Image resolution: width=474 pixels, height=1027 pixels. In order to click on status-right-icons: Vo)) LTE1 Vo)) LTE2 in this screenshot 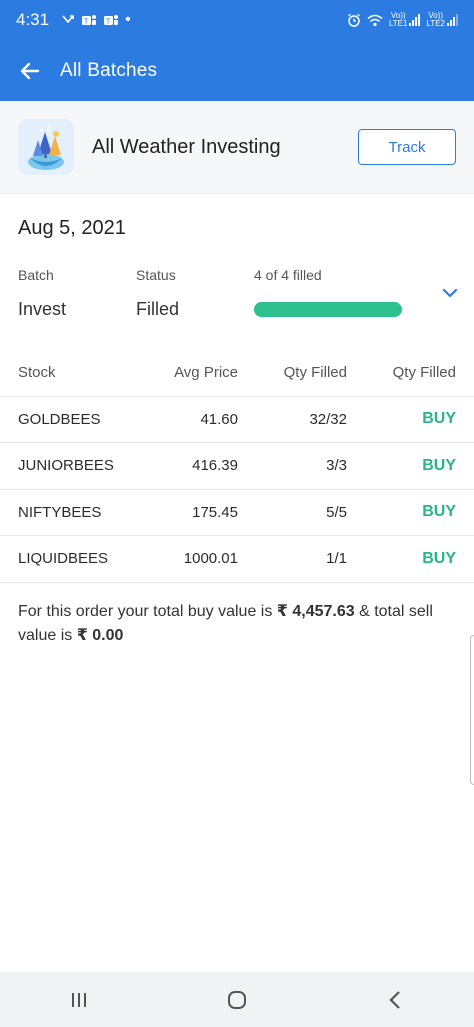, I will do `click(402, 20)`.